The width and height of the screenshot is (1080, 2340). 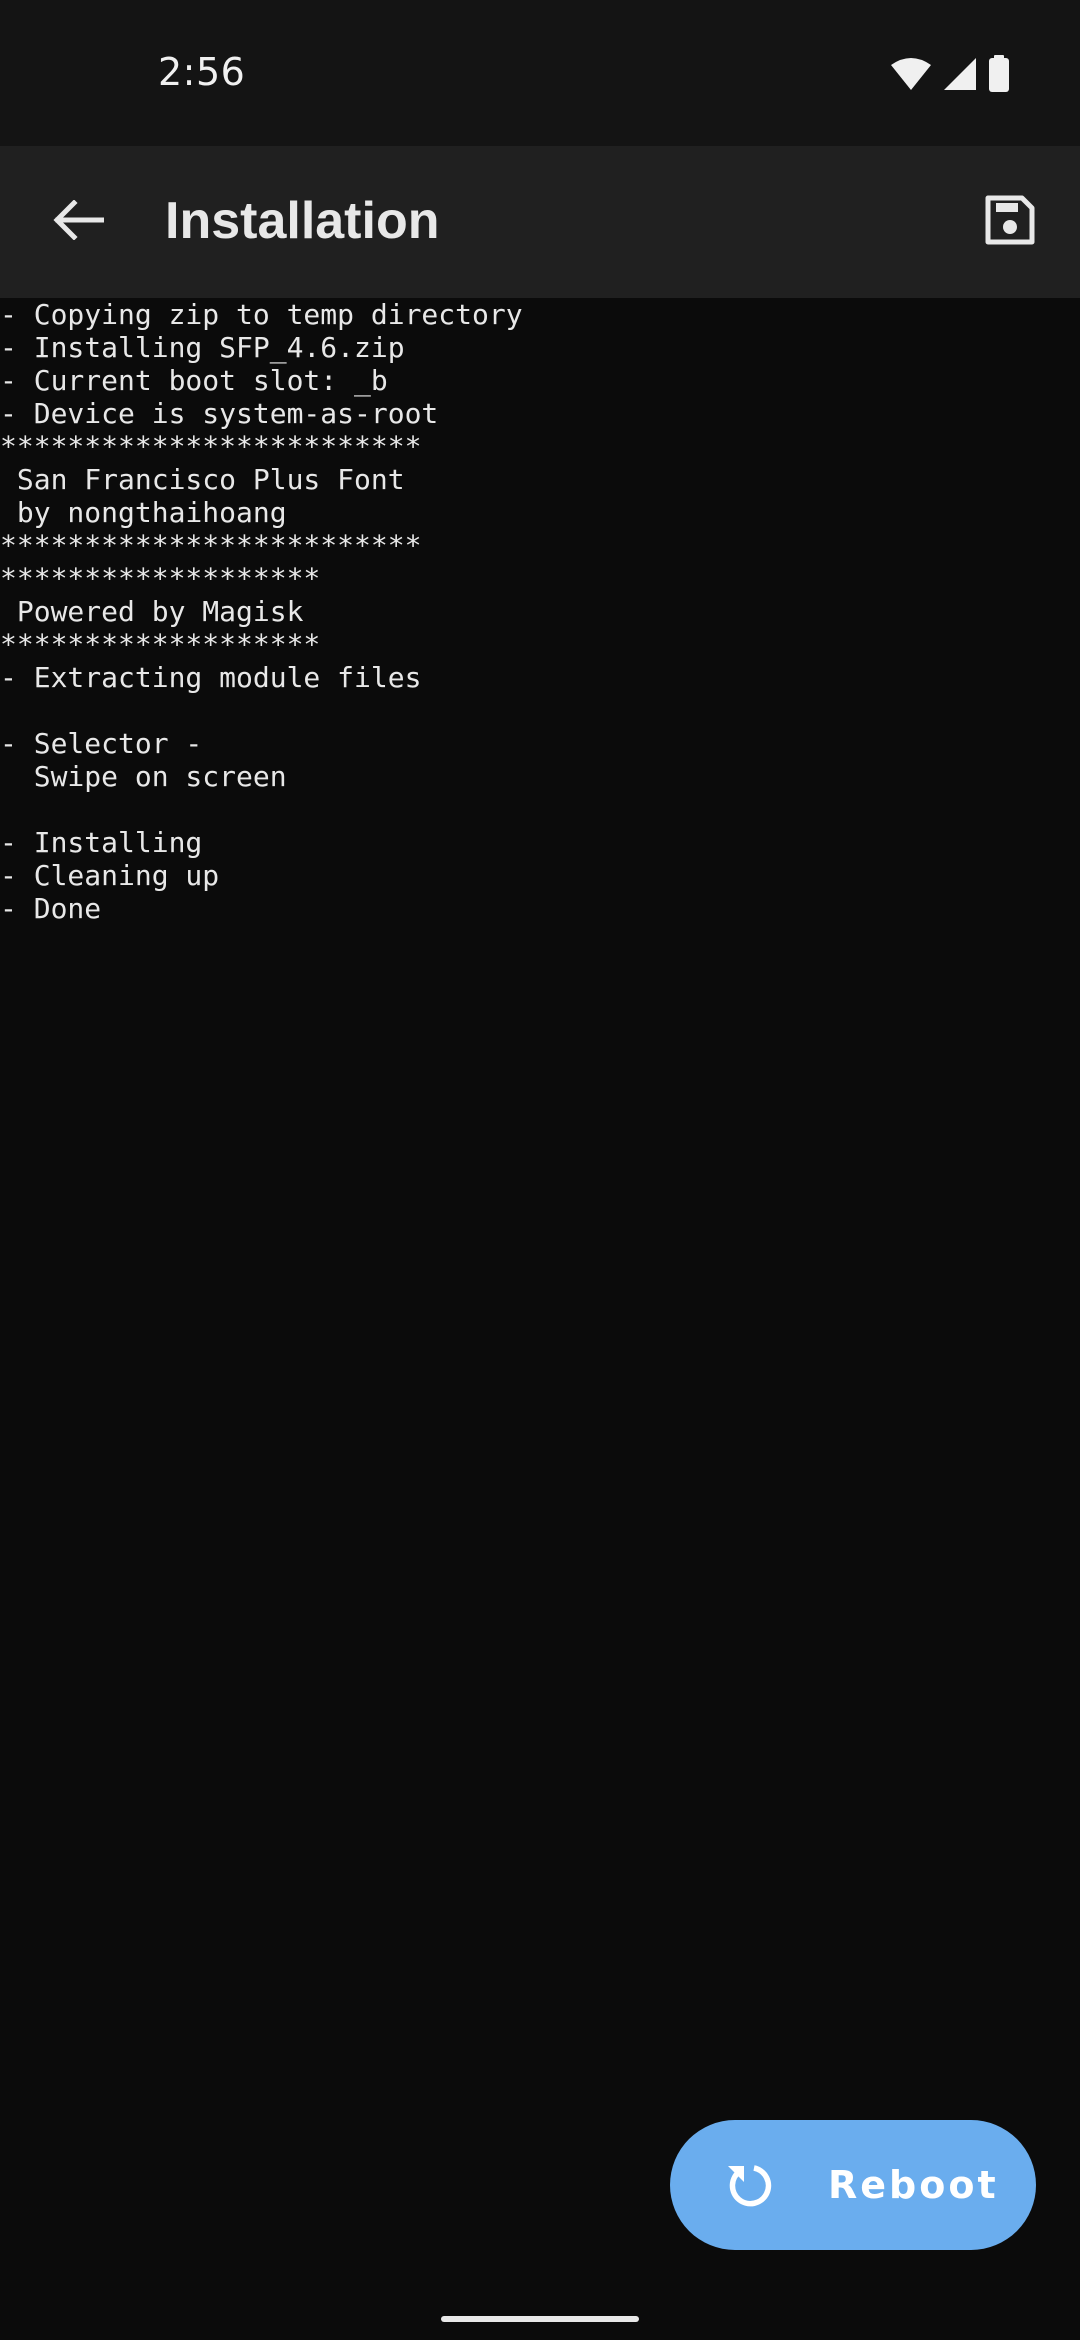 What do you see at coordinates (202, 479) in the screenshot?
I see `console-line: San Francisco Plus Font` at bounding box center [202, 479].